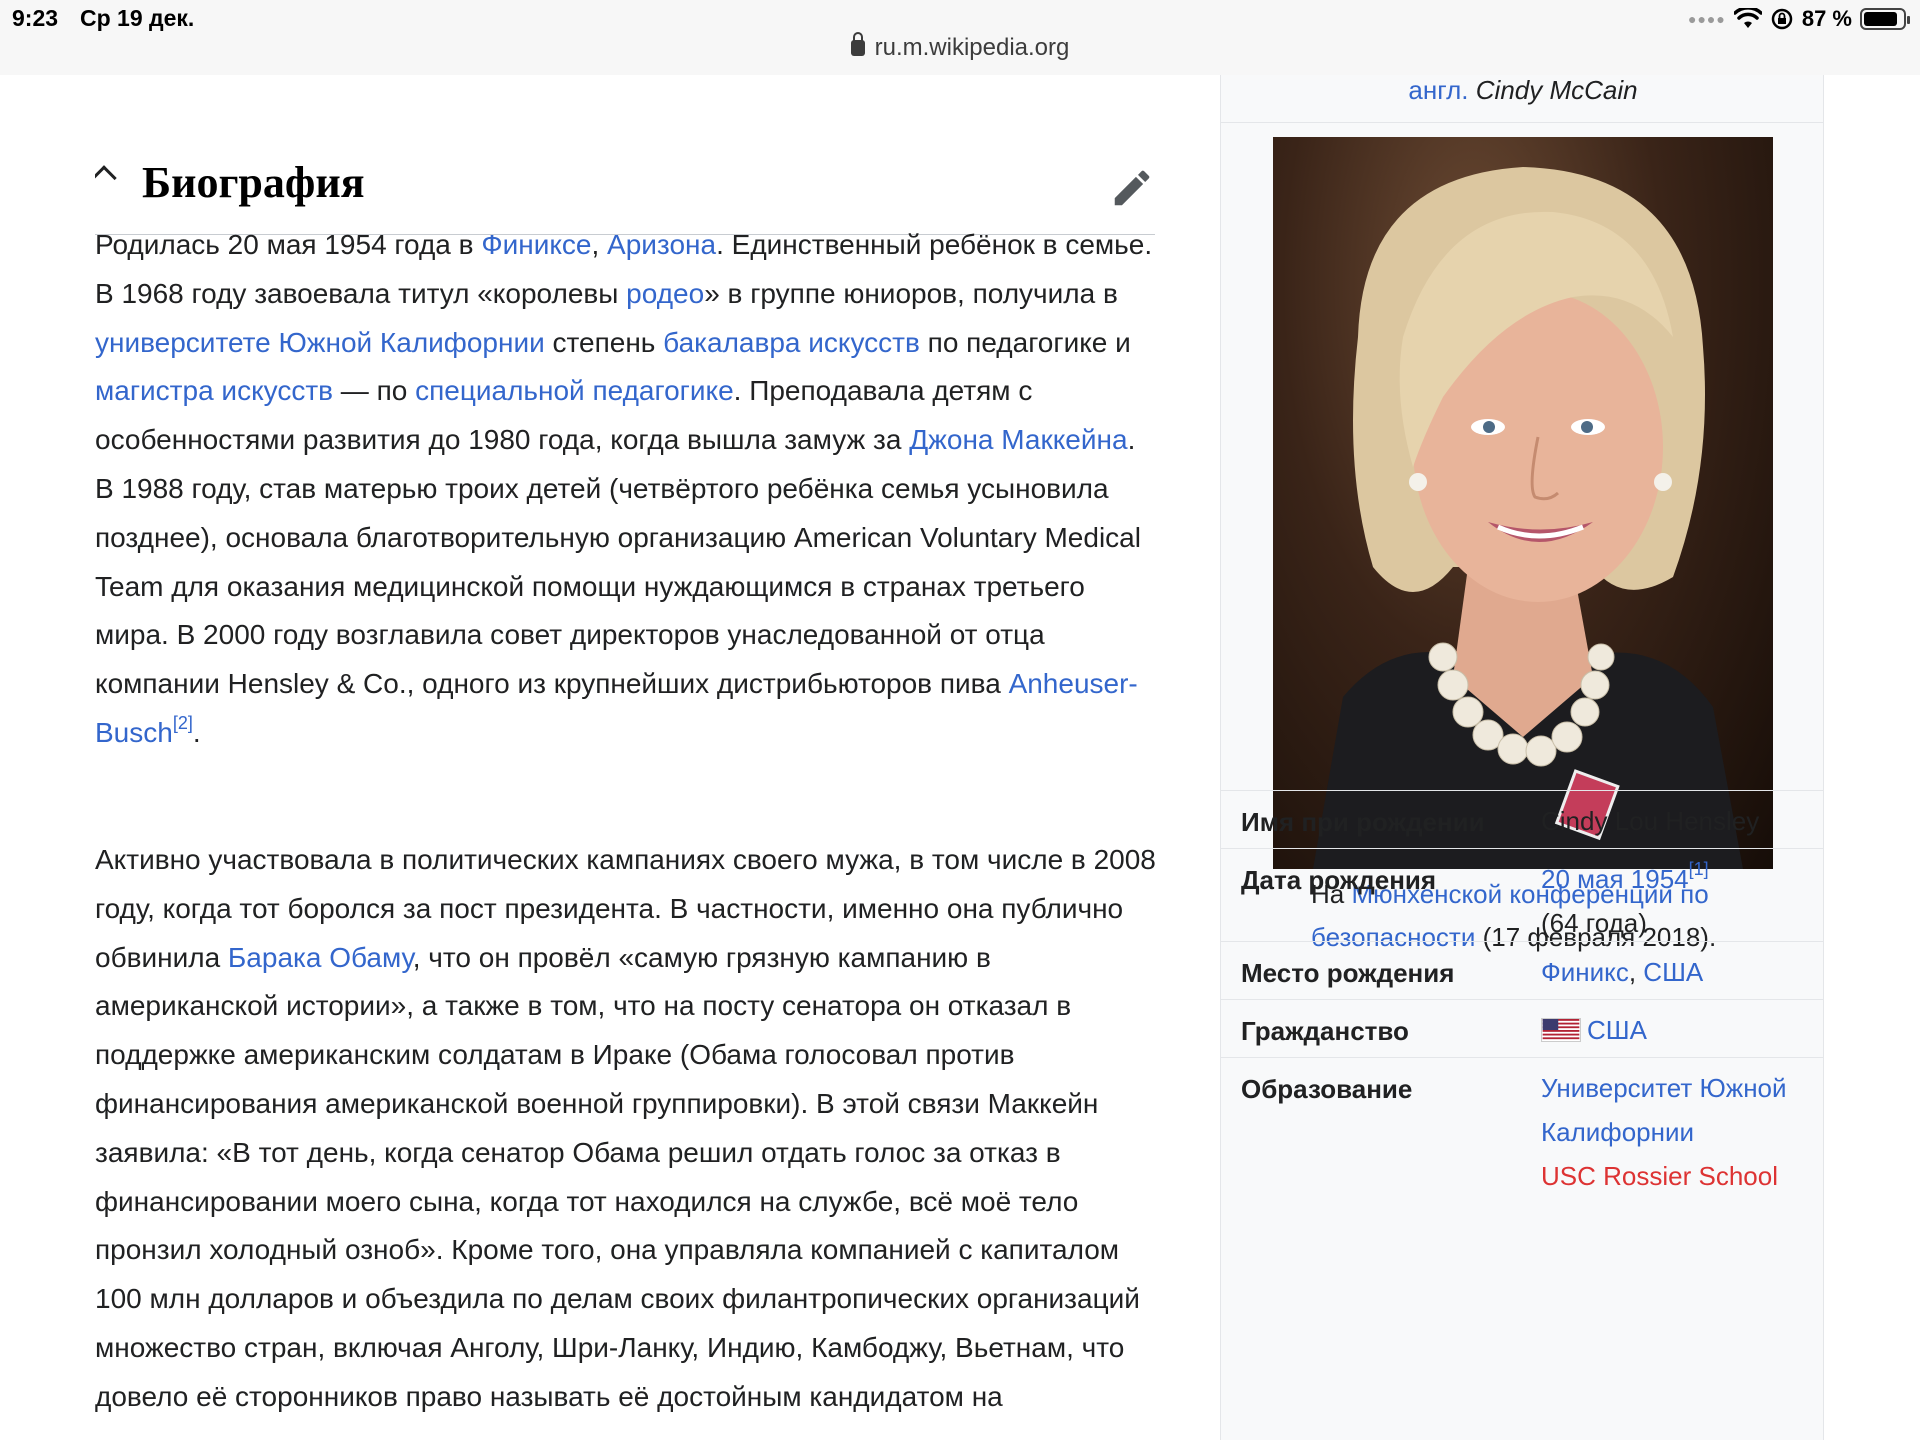 This screenshot has height=1440, width=1920. Describe the element at coordinates (214, 390) in the screenshot. I see `link-master-of-arts: магистра искусств` at that location.